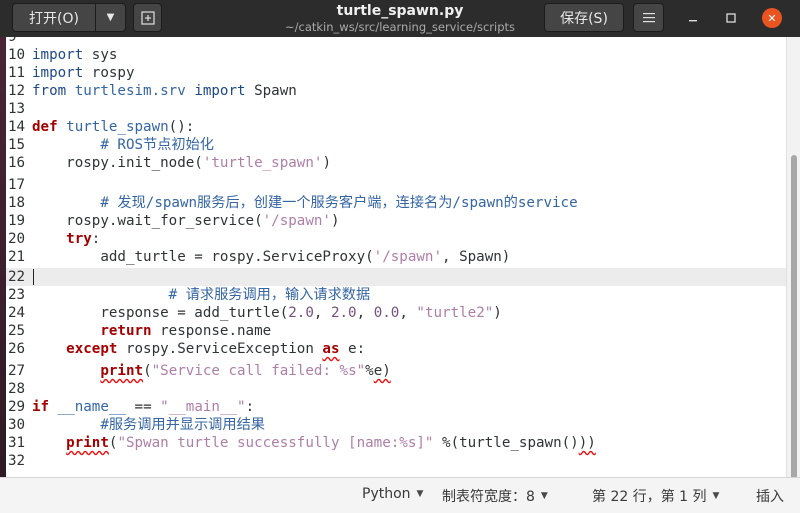  What do you see at coordinates (396, 277) in the screenshot?
I see `code-line: 22` at bounding box center [396, 277].